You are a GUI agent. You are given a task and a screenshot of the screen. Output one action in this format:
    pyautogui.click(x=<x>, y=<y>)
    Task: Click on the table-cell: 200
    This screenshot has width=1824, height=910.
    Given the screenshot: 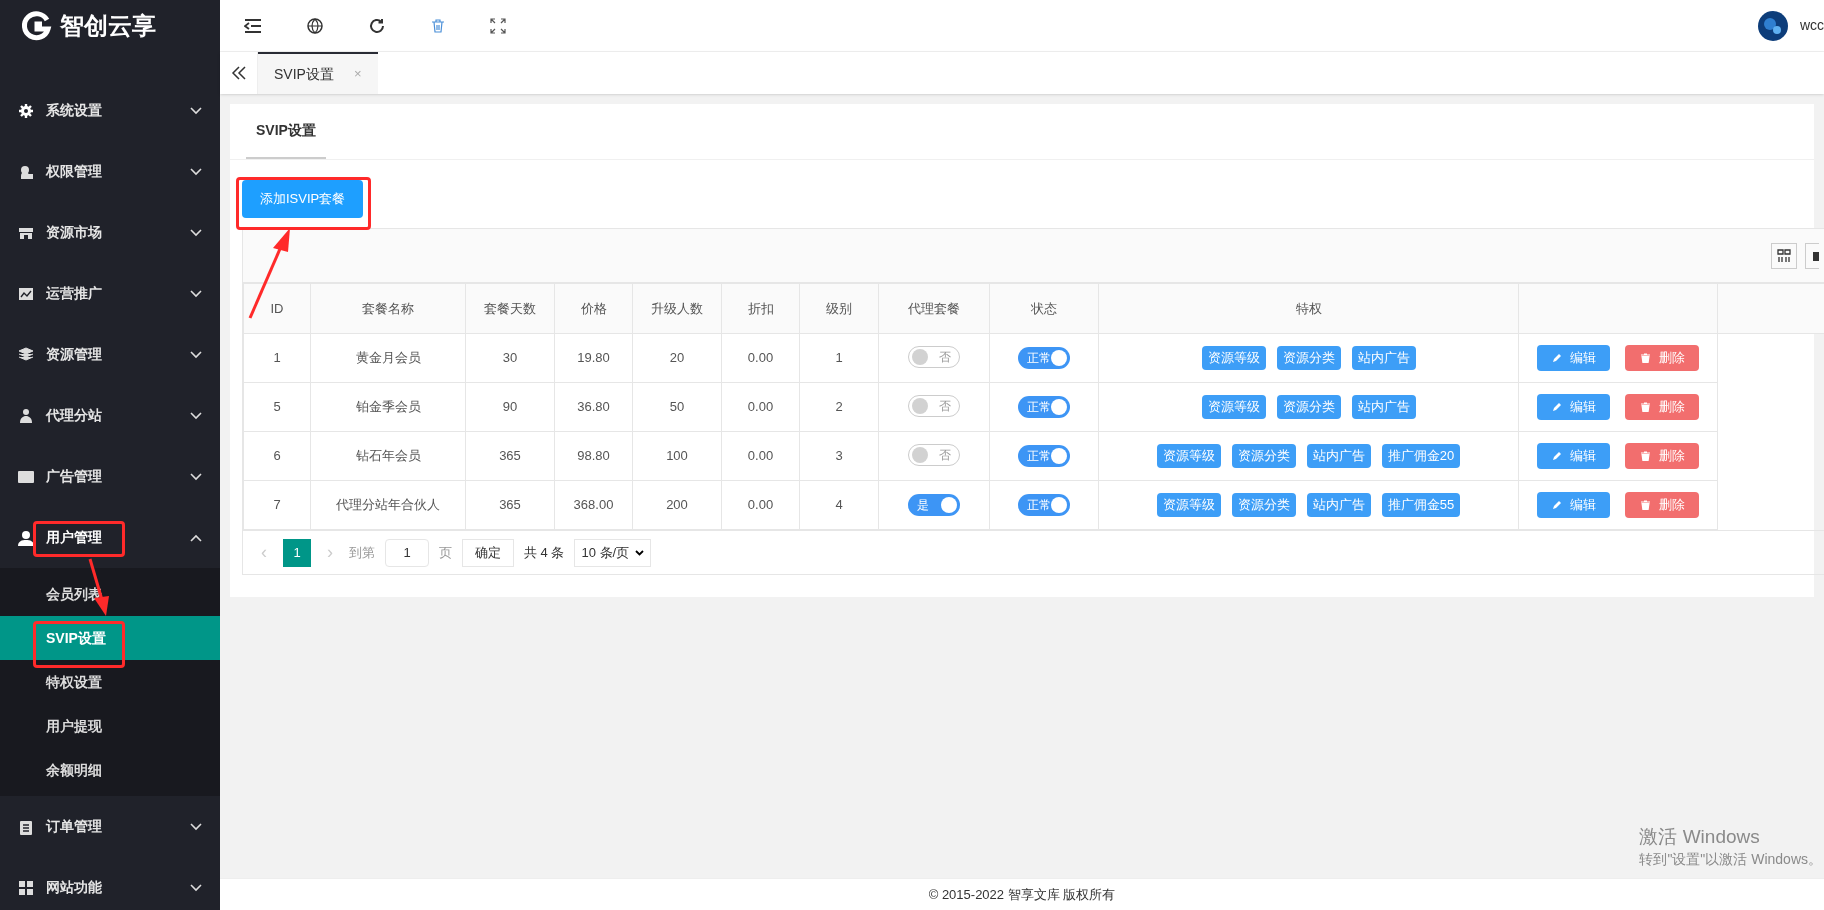 What is the action you would take?
    pyautogui.click(x=677, y=505)
    